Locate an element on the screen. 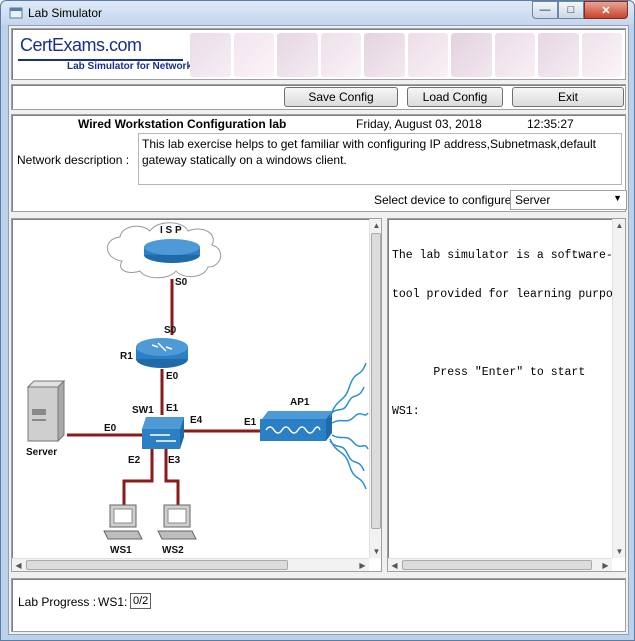 The width and height of the screenshot is (635, 641). isp-label: I S P is located at coordinates (171, 230).